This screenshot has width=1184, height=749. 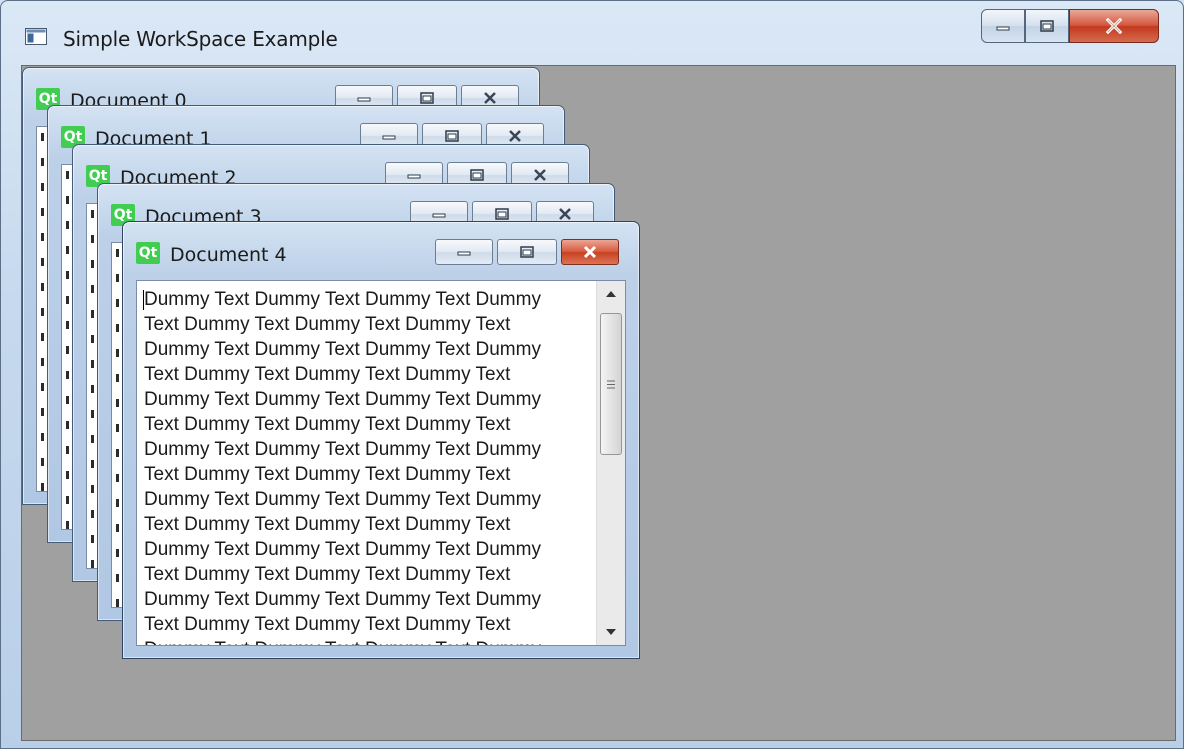 I want to click on document-close-button, so click(x=590, y=252).